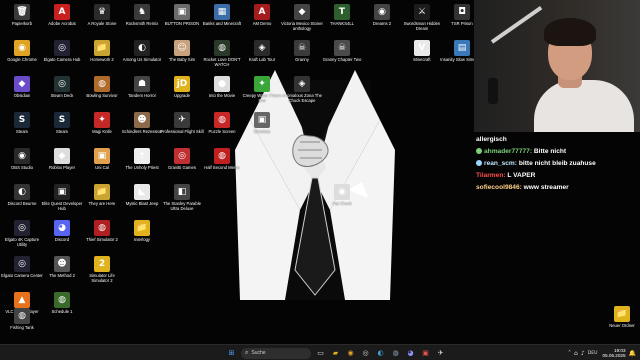 The image size is (640, 360). I want to click on desktop-icon: ♞ Rocksmith Remix, so click(142, 21).